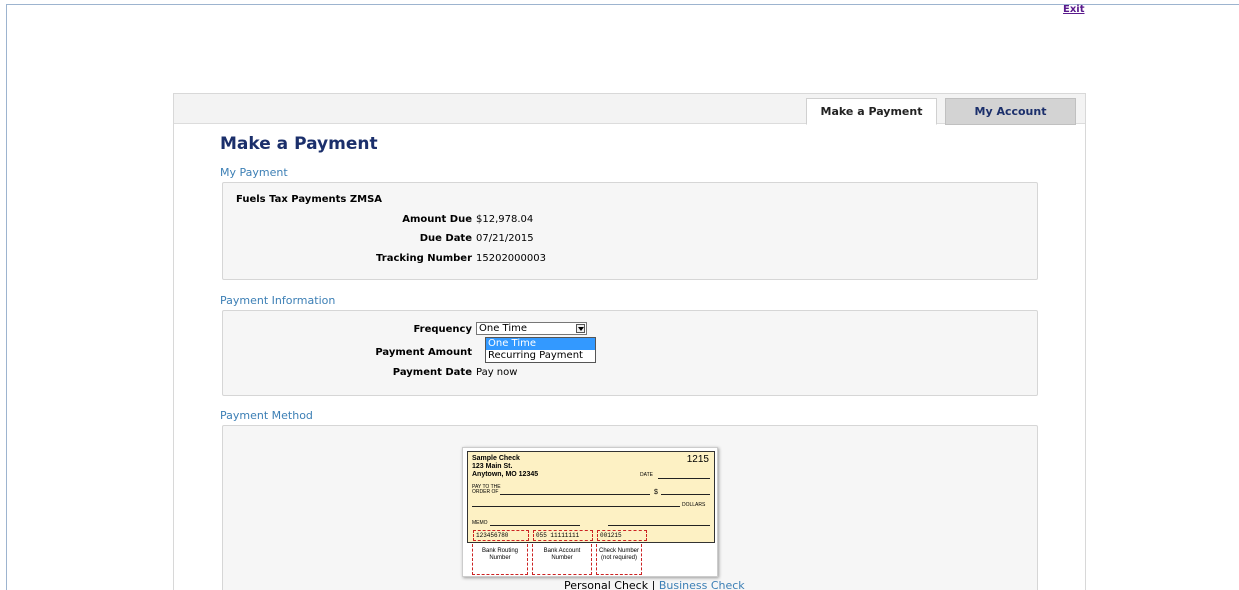  Describe the element at coordinates (871, 111) in the screenshot. I see `tab-make-a-payment: Make a Payment` at that location.